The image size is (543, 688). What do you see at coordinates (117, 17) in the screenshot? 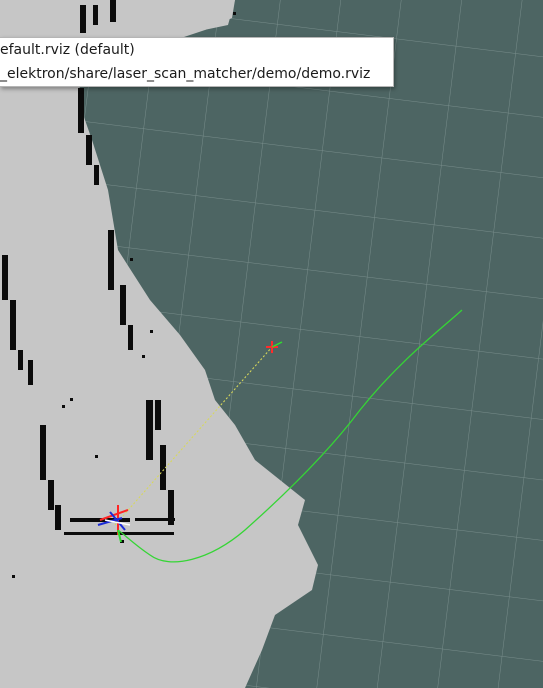
I see `occupancy-map-free-space-top` at bounding box center [117, 17].